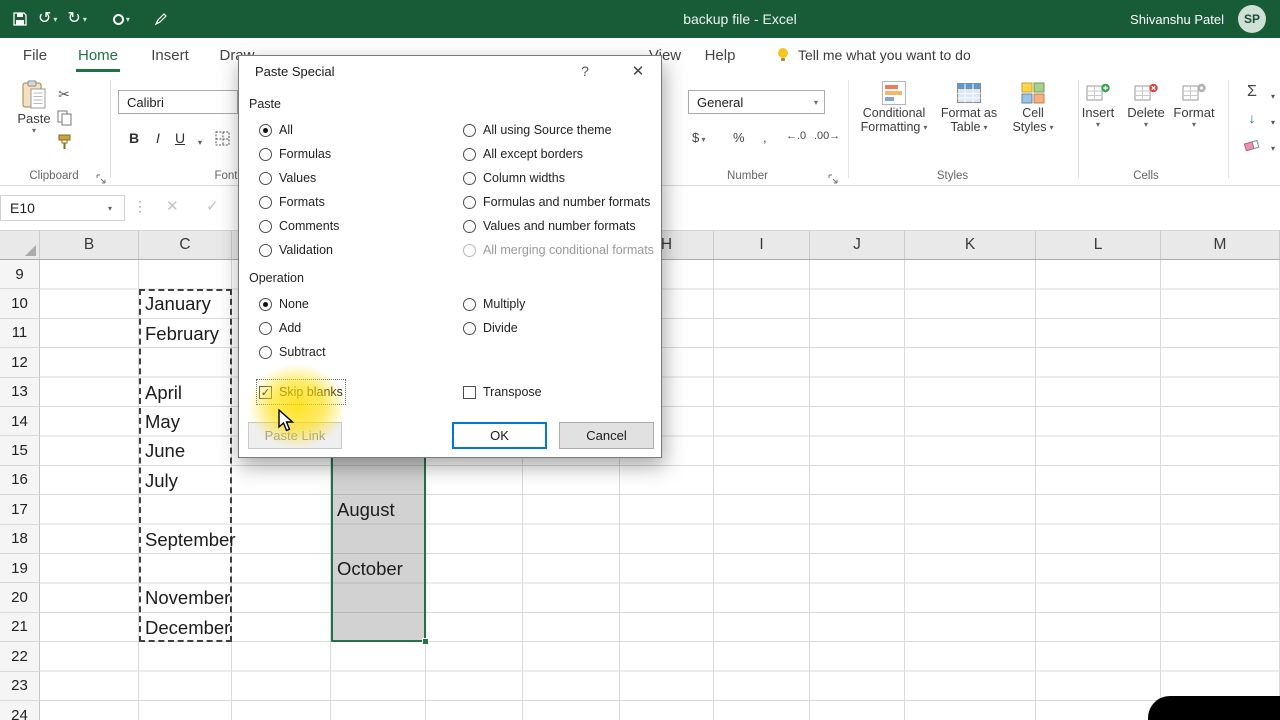 The width and height of the screenshot is (1280, 720). What do you see at coordinates (212, 206) in the screenshot?
I see `confirm-entry-icon: ✓` at bounding box center [212, 206].